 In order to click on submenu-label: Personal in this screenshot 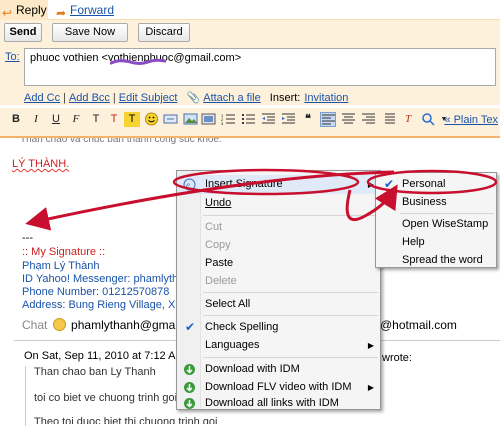, I will do `click(424, 184)`.